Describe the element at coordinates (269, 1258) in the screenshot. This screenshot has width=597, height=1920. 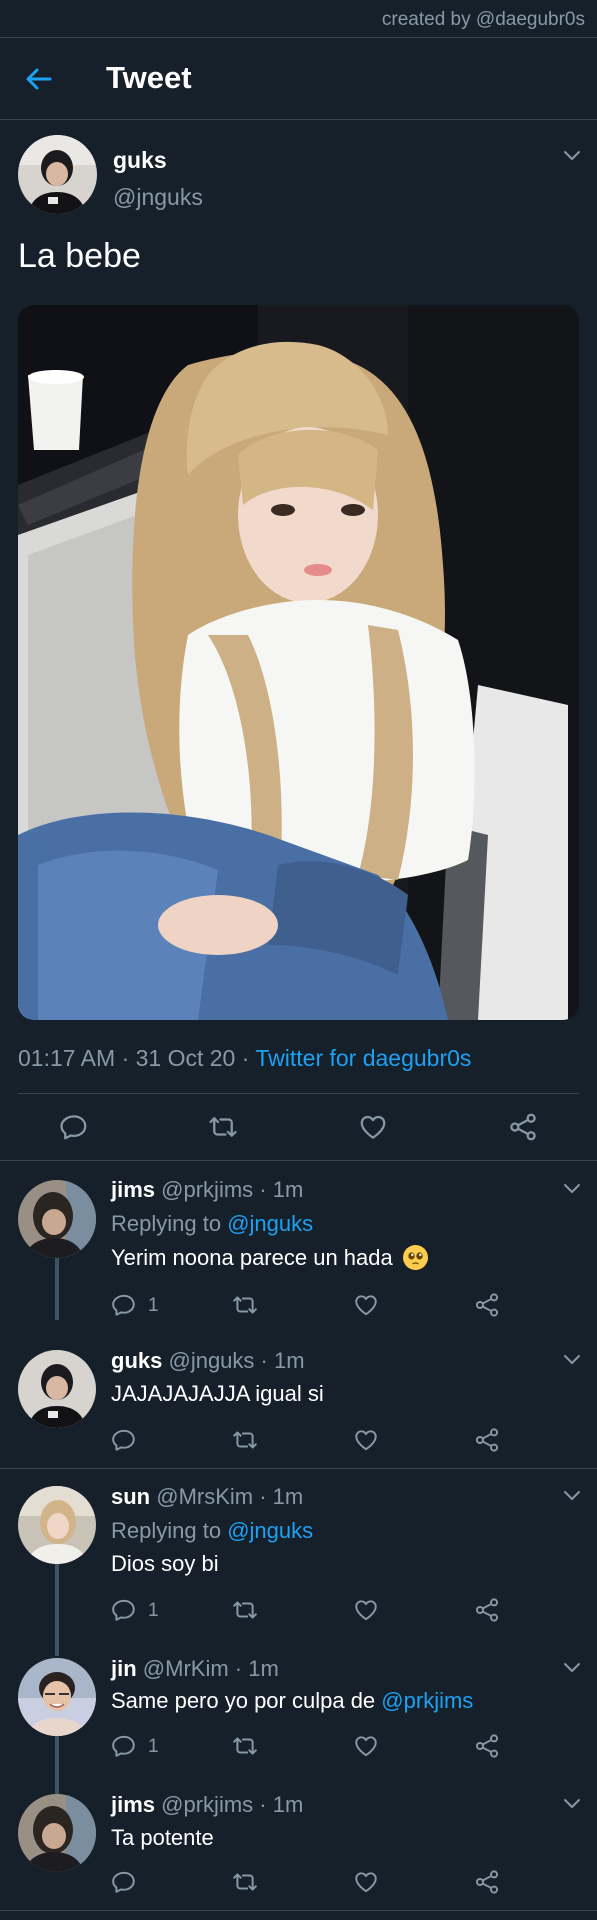
I see `reply-text: Yerim noona parece un hada` at that location.